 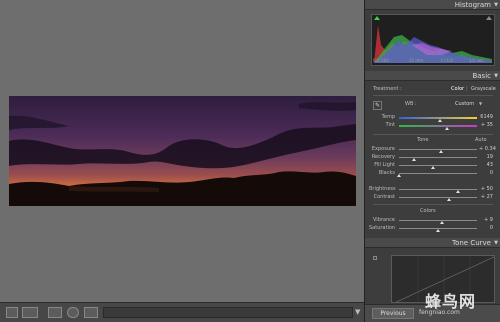 What do you see at coordinates (483, 89) in the screenshot?
I see `treatment-grayscale-option: Grayscale` at bounding box center [483, 89].